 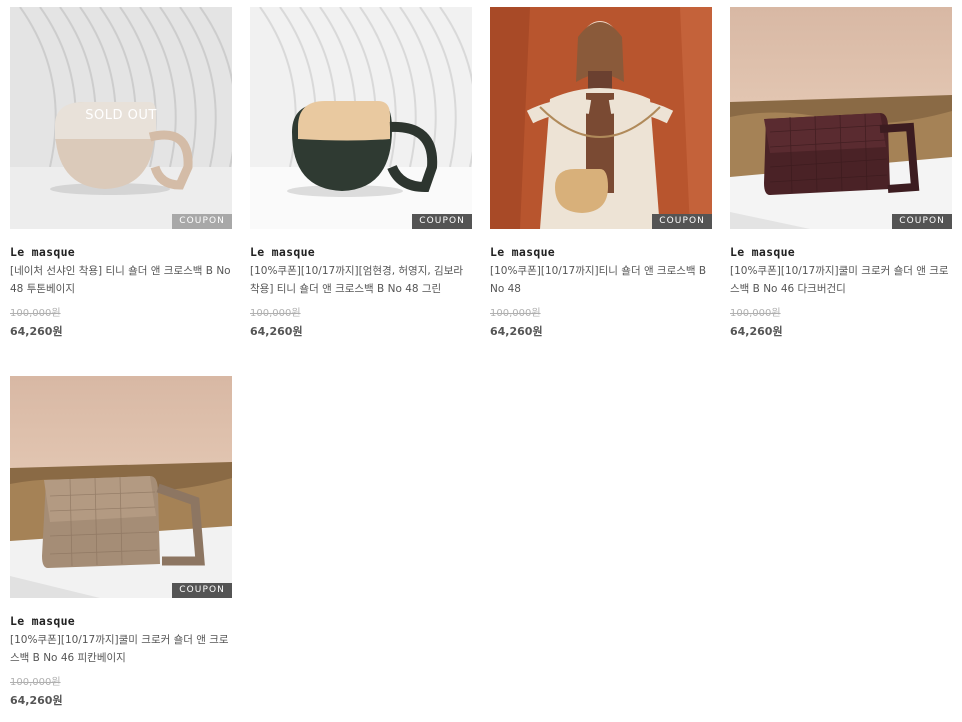 I want to click on product-name: [네이처 선샤인 착용] 티니 숄더 앤 크로스백 B No 48 투톤베이지, so click(x=121, y=280).